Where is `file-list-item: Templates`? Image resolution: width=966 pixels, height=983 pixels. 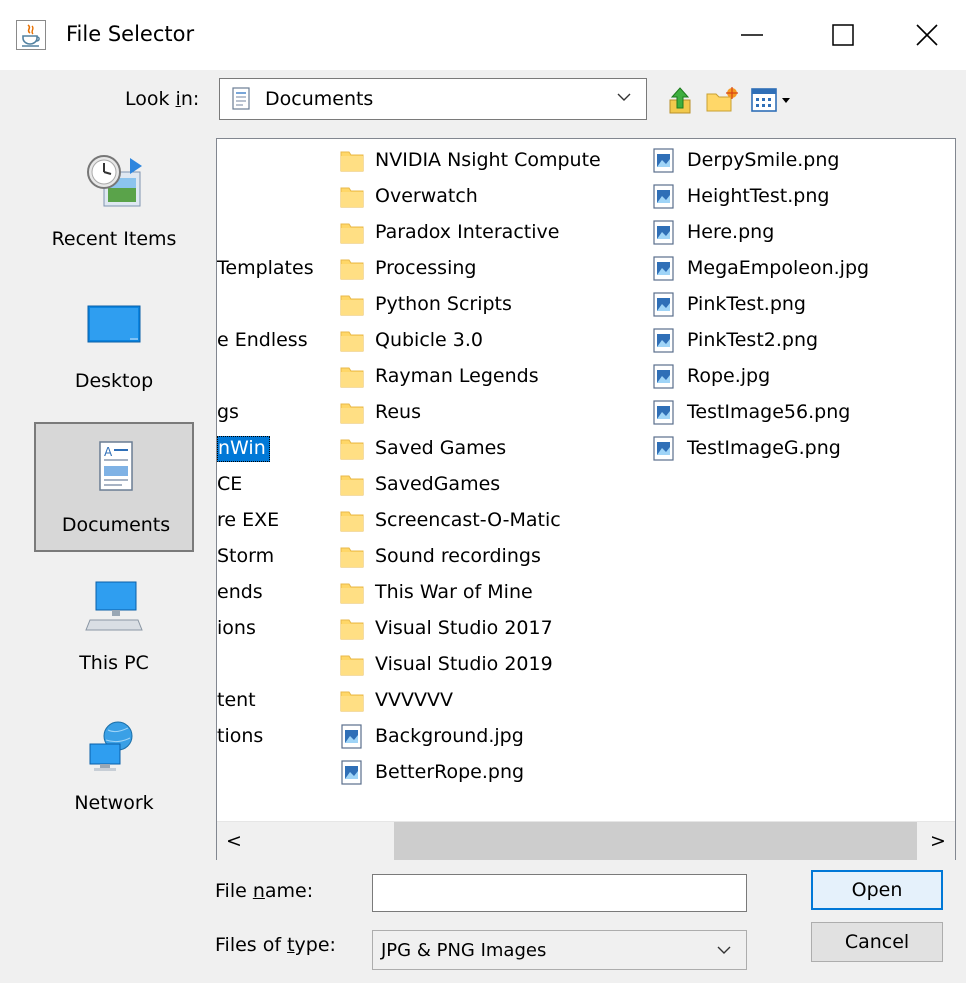 file-list-item: Templates is located at coordinates (265, 268).